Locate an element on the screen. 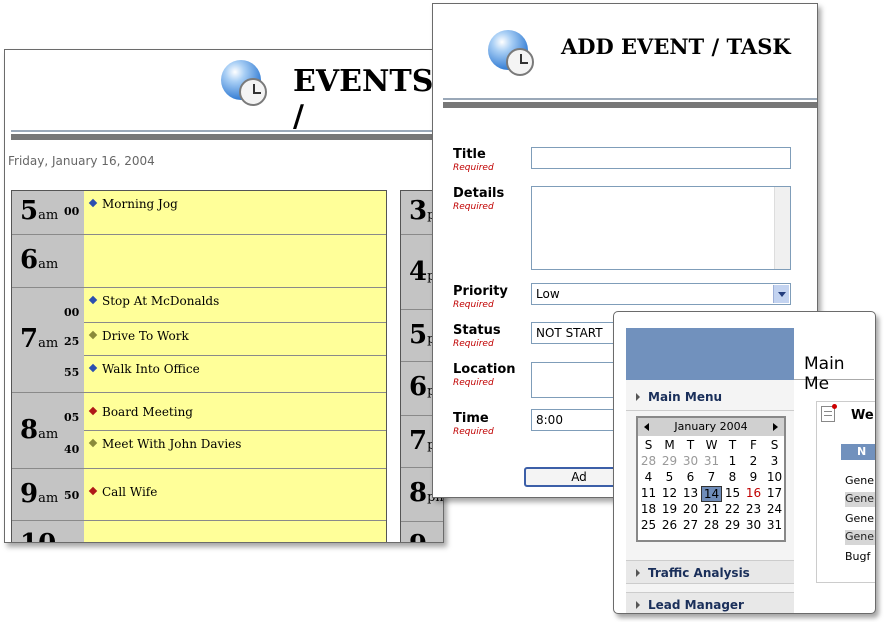  traffic-analysis-row: Traffic Analysis is located at coordinates (710, 572).